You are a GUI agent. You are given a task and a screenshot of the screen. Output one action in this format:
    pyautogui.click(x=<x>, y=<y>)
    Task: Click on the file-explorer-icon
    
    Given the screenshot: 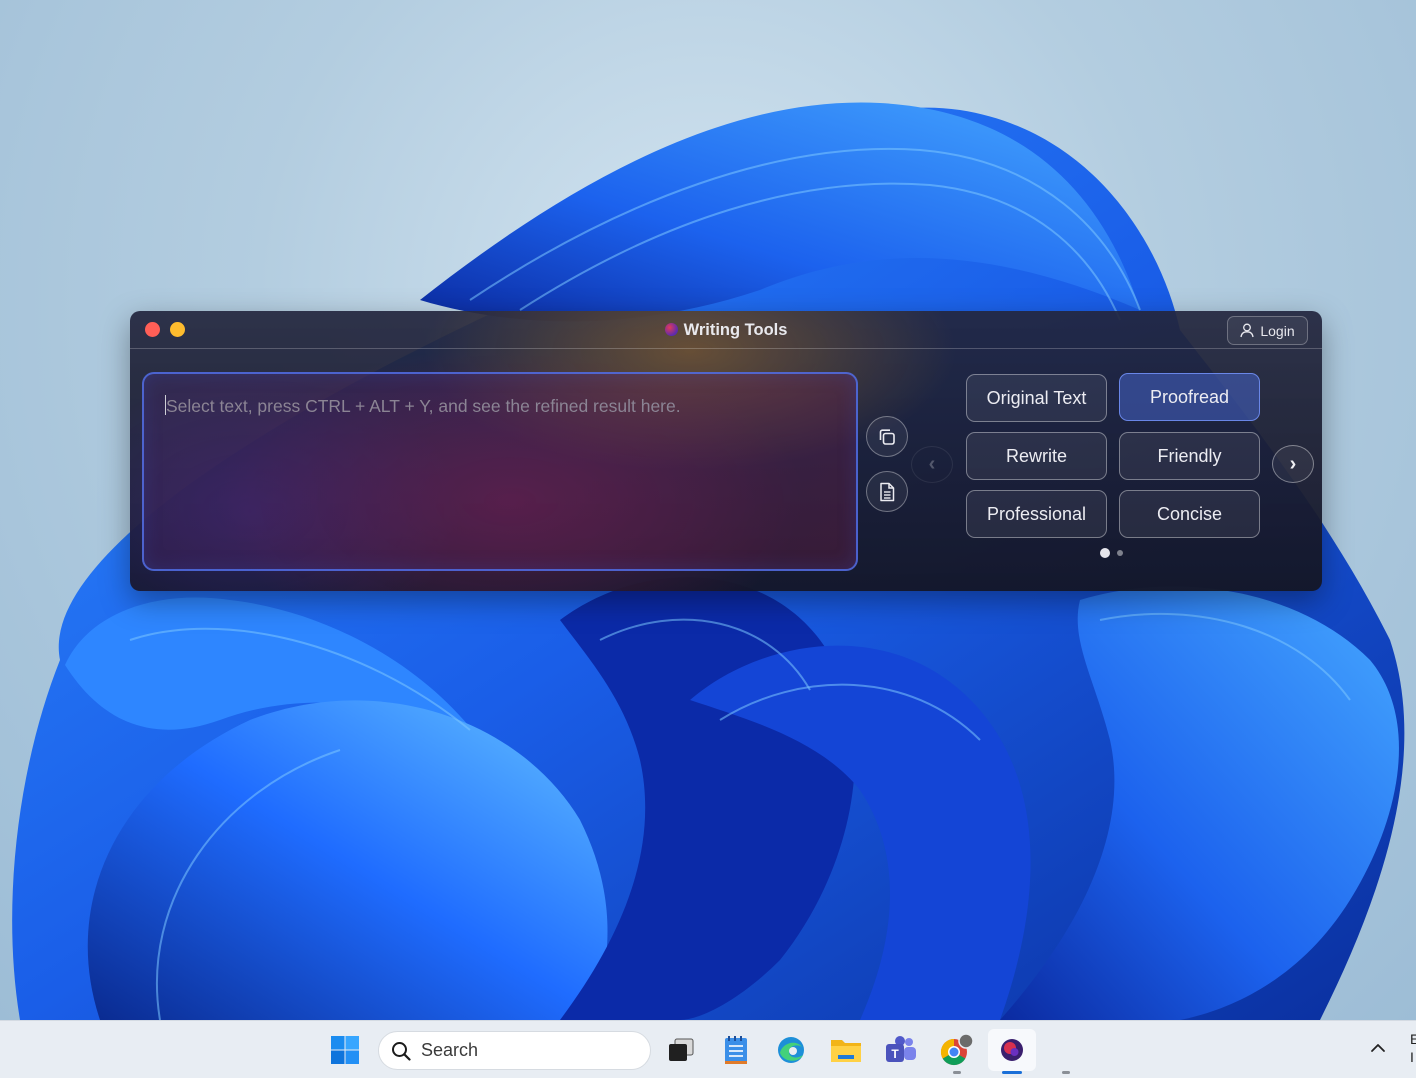 What is the action you would take?
    pyautogui.click(x=846, y=1050)
    